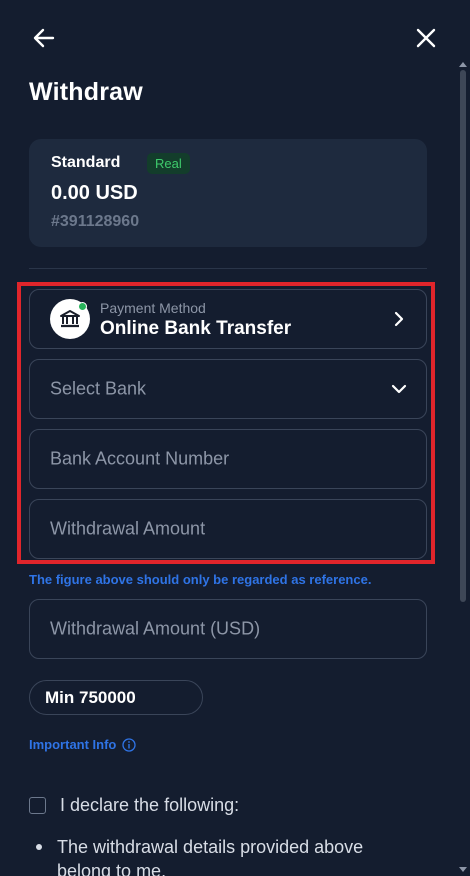 The width and height of the screenshot is (470, 876). What do you see at coordinates (140, 458) in the screenshot?
I see `bank-account-number-placeholder: Bank Account Number` at bounding box center [140, 458].